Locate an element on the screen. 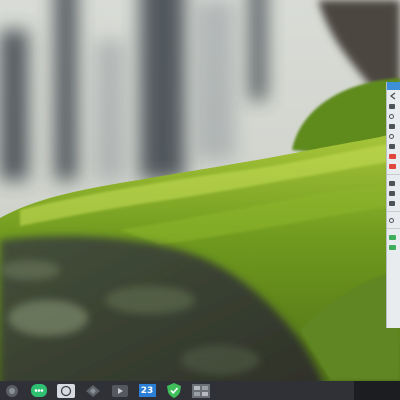 The height and width of the screenshot is (400, 400). settings-icon is located at coordinates (391, 116).